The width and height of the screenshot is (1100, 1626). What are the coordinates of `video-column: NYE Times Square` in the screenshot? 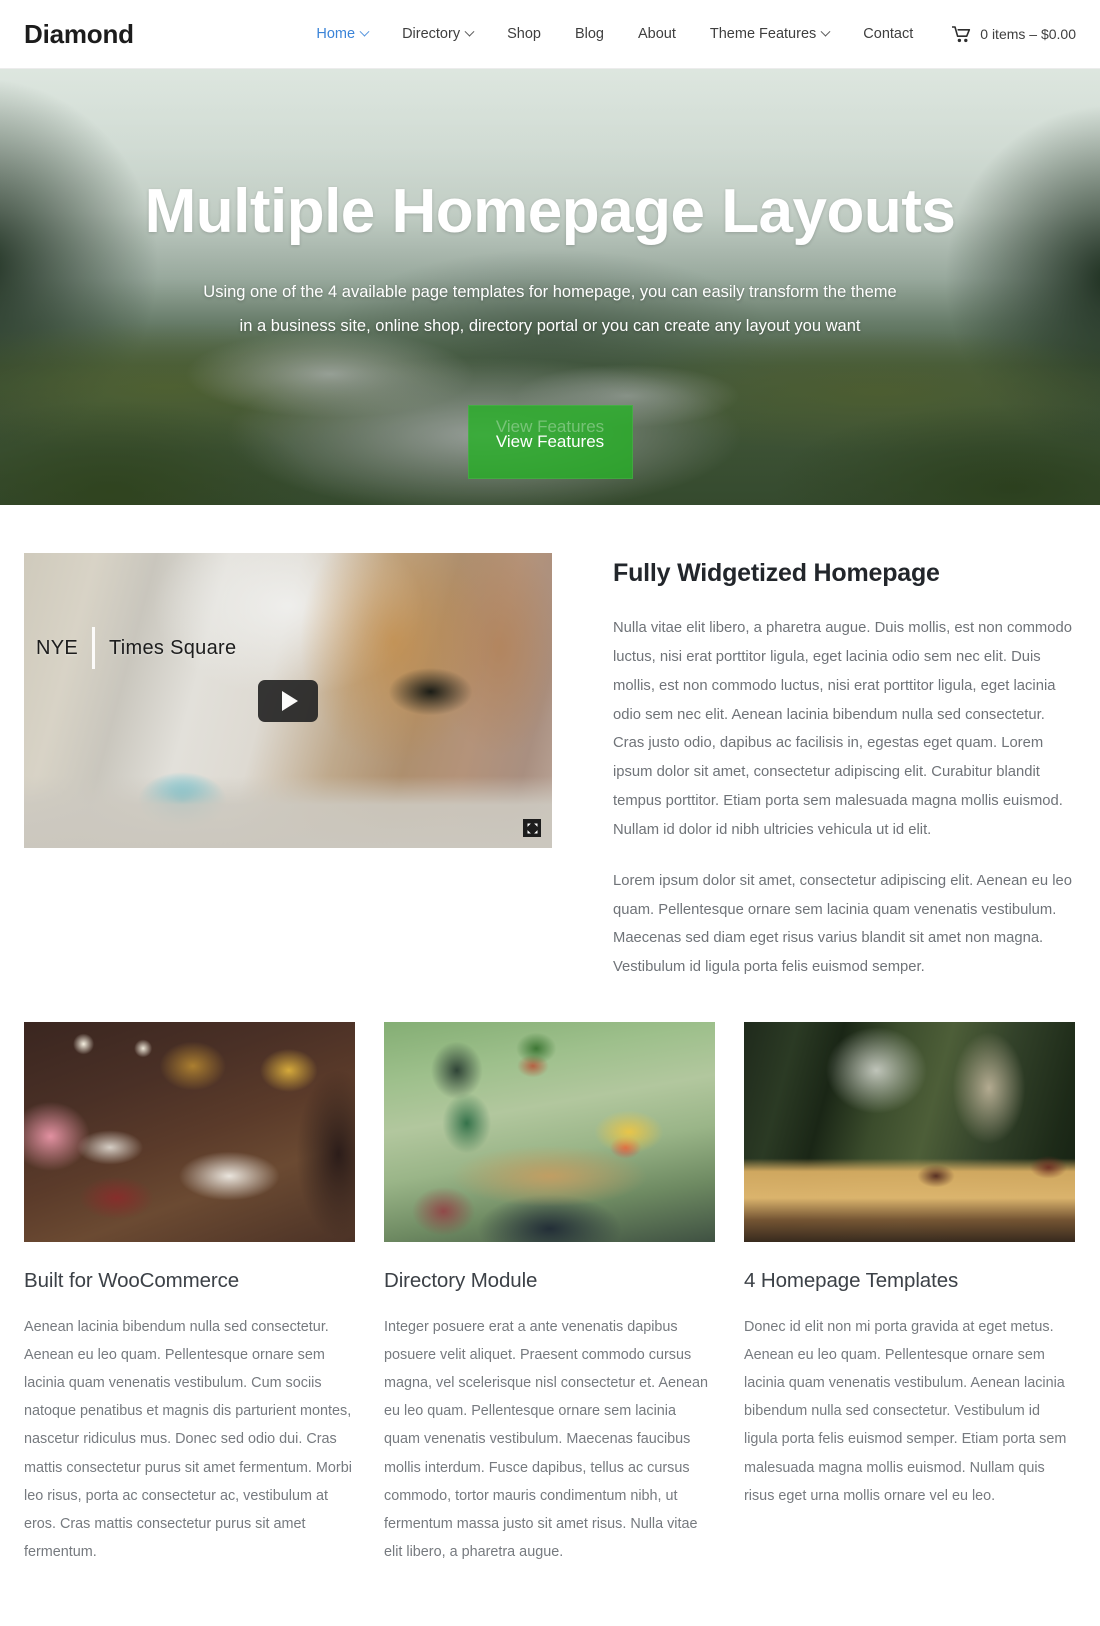 It's located at (288, 767).